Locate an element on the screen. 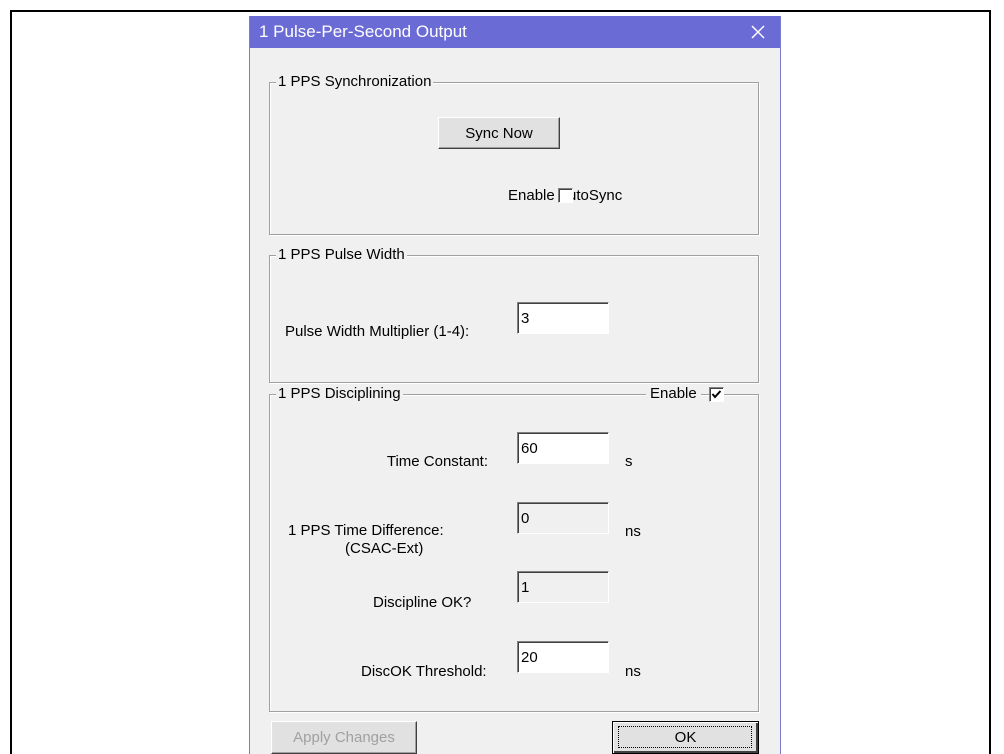  multiplier-label: Pulse Width Multiplier (1-4): is located at coordinates (377, 331).